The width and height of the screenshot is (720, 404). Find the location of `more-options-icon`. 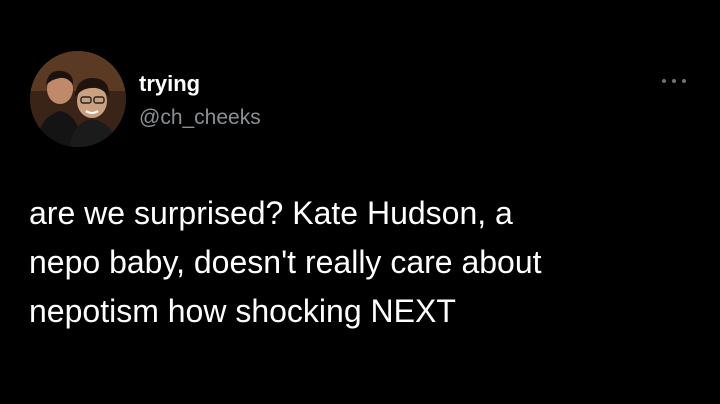

more-options-icon is located at coordinates (674, 81).